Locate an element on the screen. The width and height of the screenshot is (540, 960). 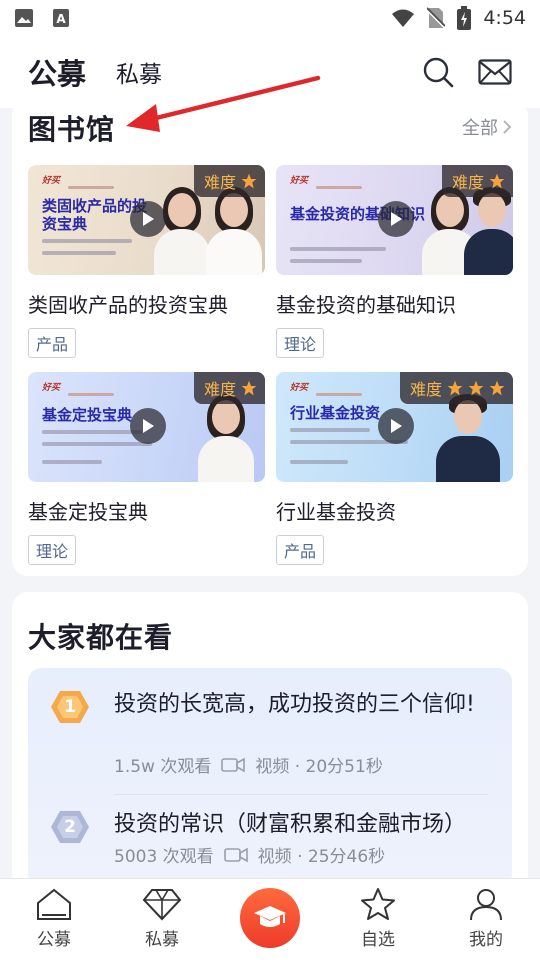
course-cover: 好买 类固收产品的投资宝典 难度 is located at coordinates (146, 220).